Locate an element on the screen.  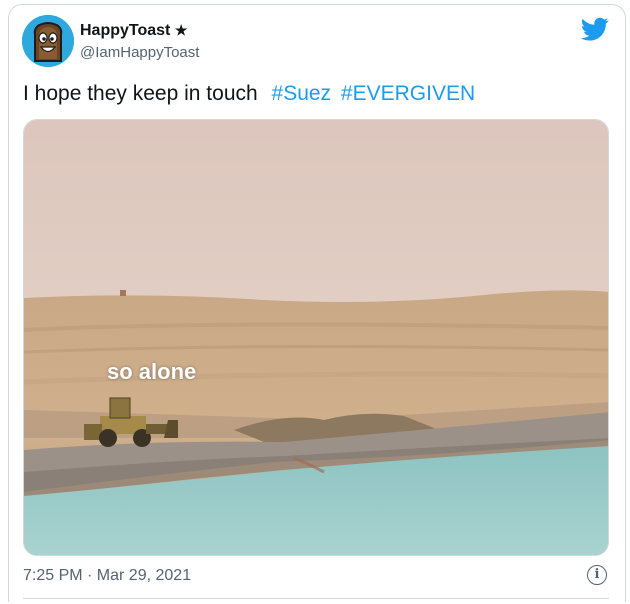
author-avatar is located at coordinates (48, 41).